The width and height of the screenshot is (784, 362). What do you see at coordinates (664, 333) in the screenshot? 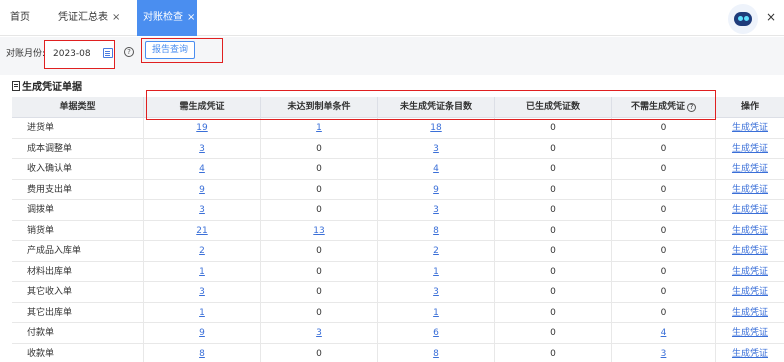
I see `no-need-count-link: 4` at bounding box center [664, 333].